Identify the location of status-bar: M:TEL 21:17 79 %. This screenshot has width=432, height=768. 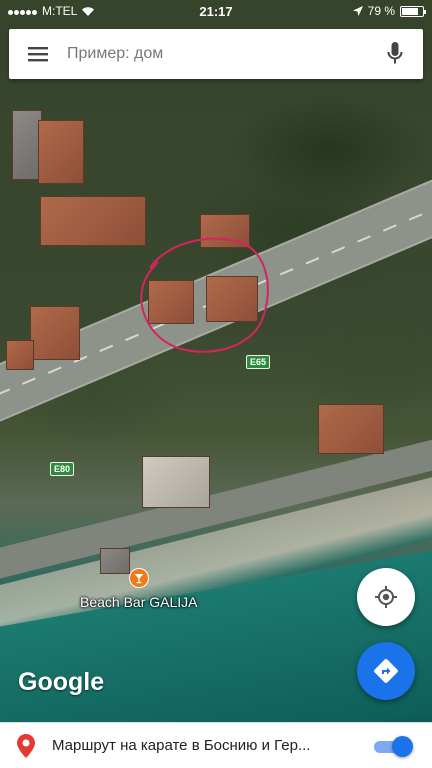
(216, 11).